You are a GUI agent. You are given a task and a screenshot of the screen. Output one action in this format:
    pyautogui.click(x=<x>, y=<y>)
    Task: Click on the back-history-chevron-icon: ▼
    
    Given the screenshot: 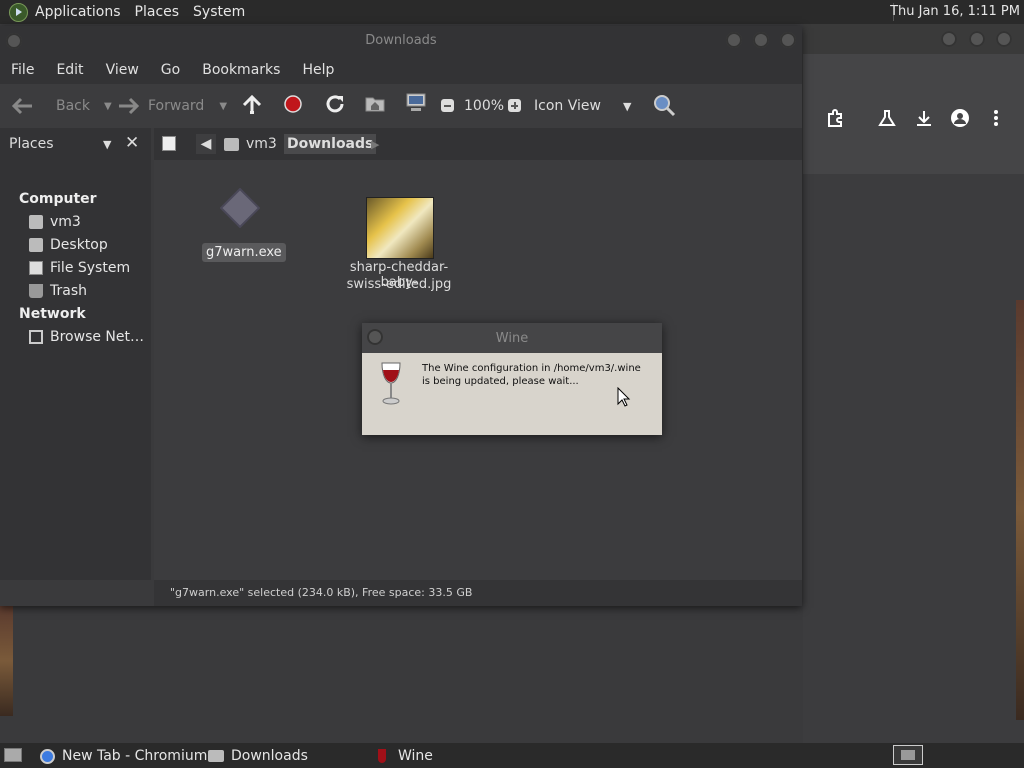 What is the action you would take?
    pyautogui.click(x=108, y=106)
    